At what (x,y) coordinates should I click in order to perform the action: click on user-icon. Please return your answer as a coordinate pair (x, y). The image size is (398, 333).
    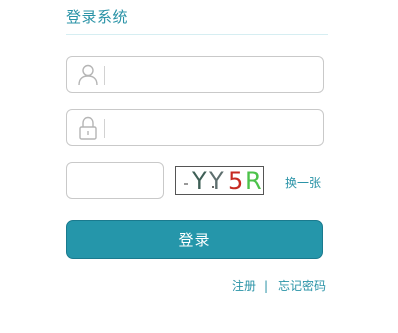
    Looking at the image, I should click on (88, 75).